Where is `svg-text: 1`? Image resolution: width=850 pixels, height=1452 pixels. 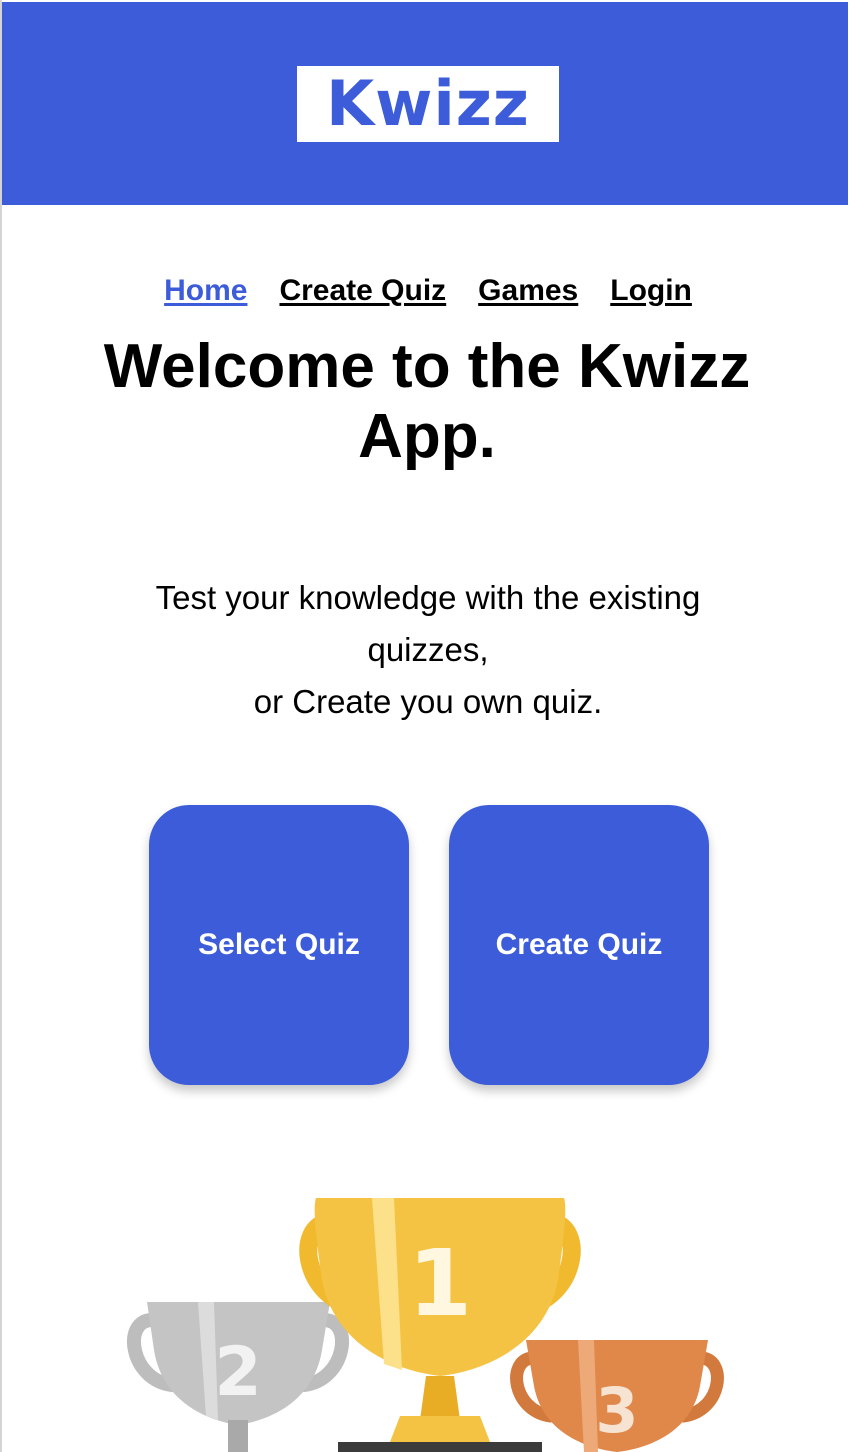
svg-text: 1 is located at coordinates (440, 1283).